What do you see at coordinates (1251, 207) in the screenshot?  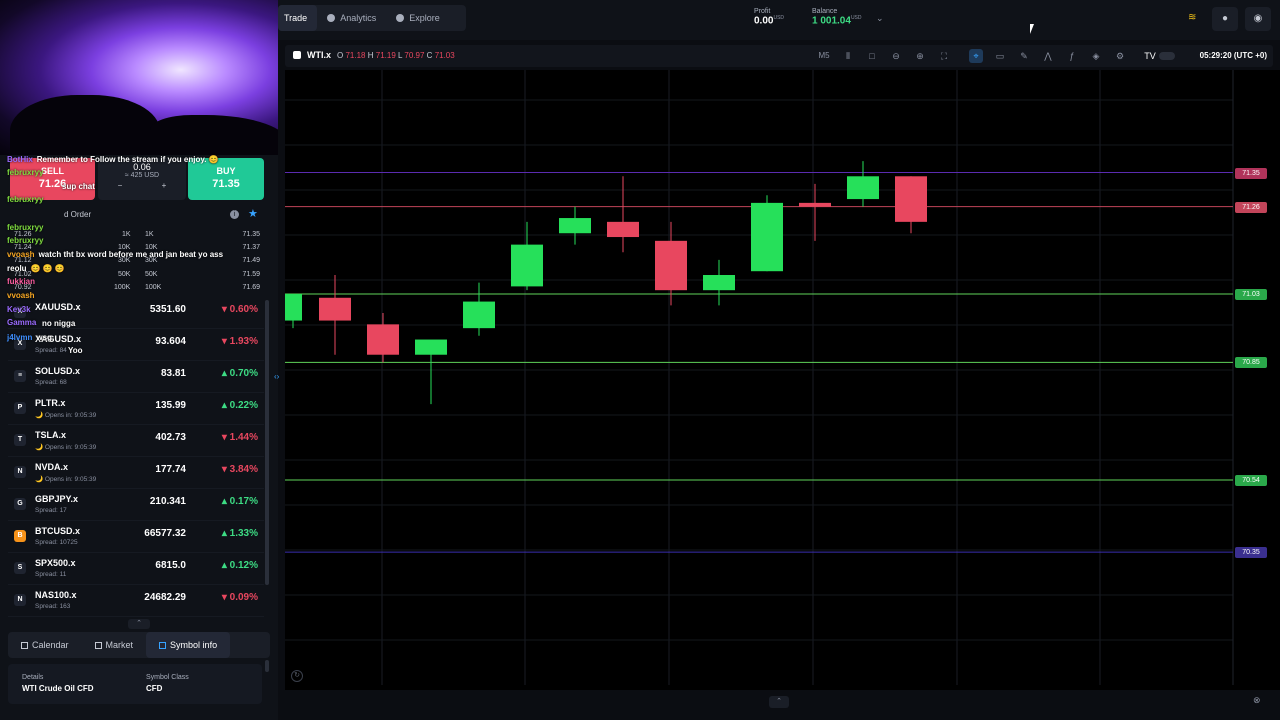 I see `price-tag: 71.26` at bounding box center [1251, 207].